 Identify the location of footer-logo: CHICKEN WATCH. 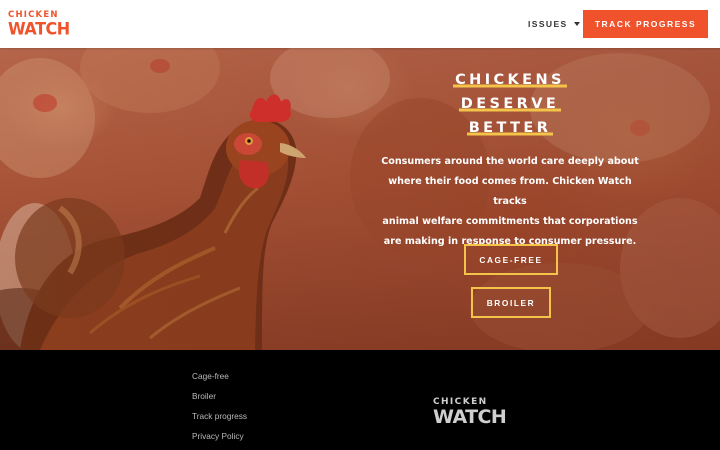
(470, 413).